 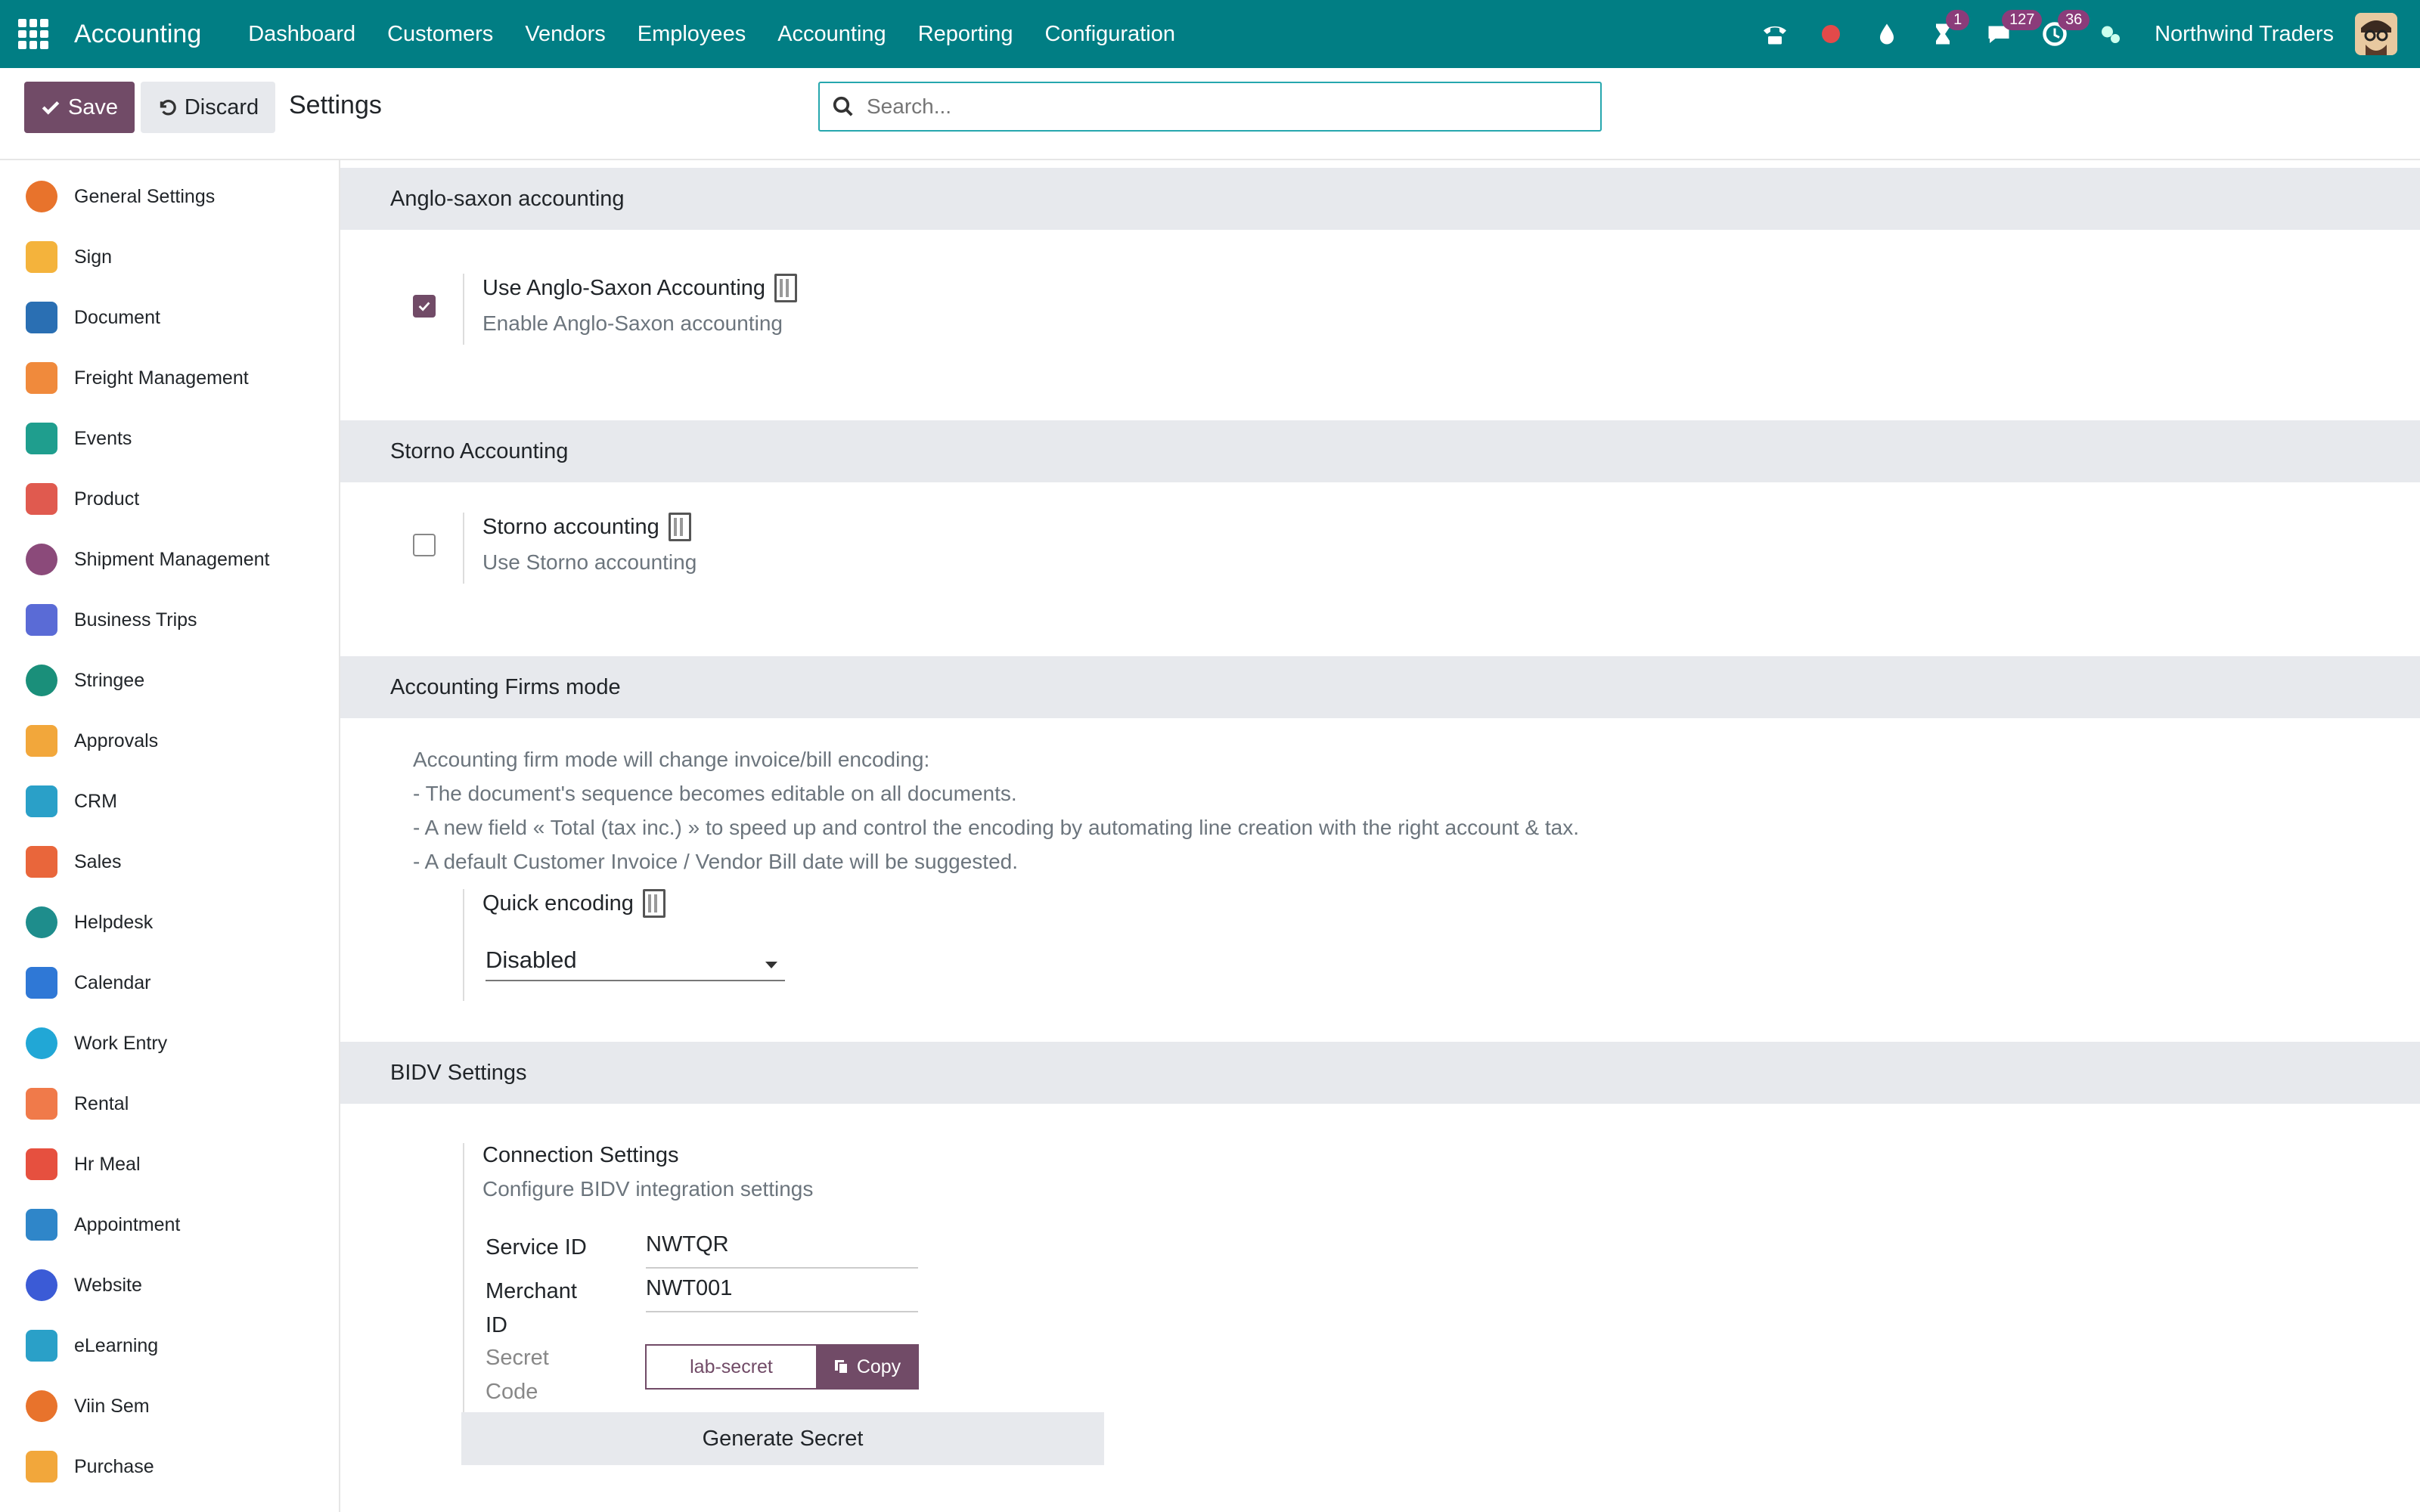 What do you see at coordinates (88, 1406) in the screenshot?
I see `sidebar-item-viin-sem: Viin Sem` at bounding box center [88, 1406].